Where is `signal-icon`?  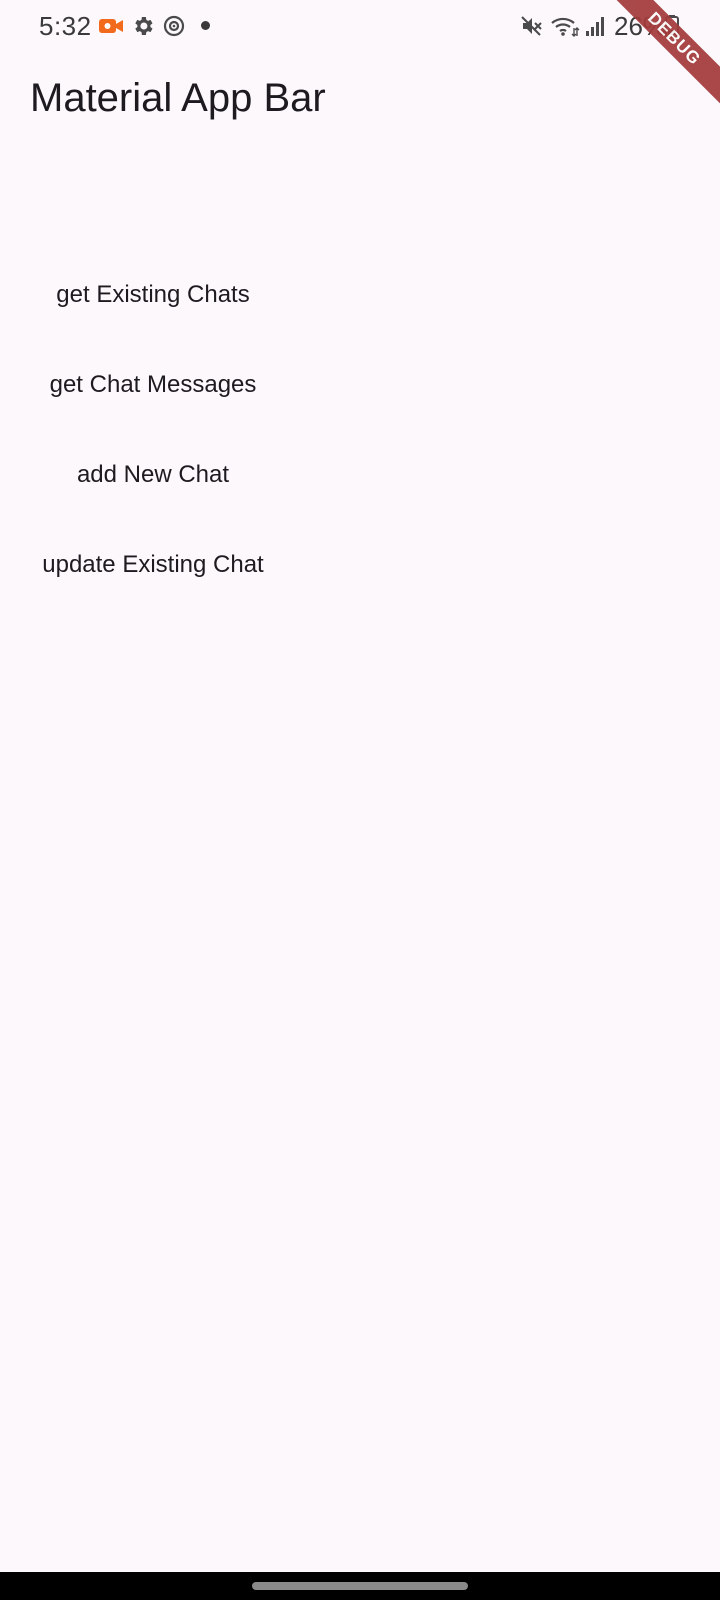
signal-icon is located at coordinates (595, 26).